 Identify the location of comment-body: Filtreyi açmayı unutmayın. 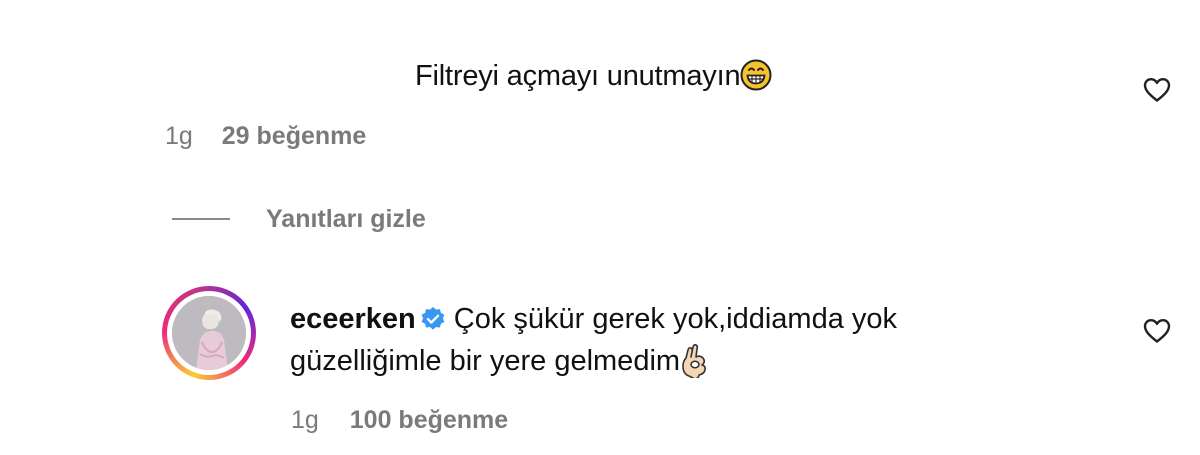
(578, 76).